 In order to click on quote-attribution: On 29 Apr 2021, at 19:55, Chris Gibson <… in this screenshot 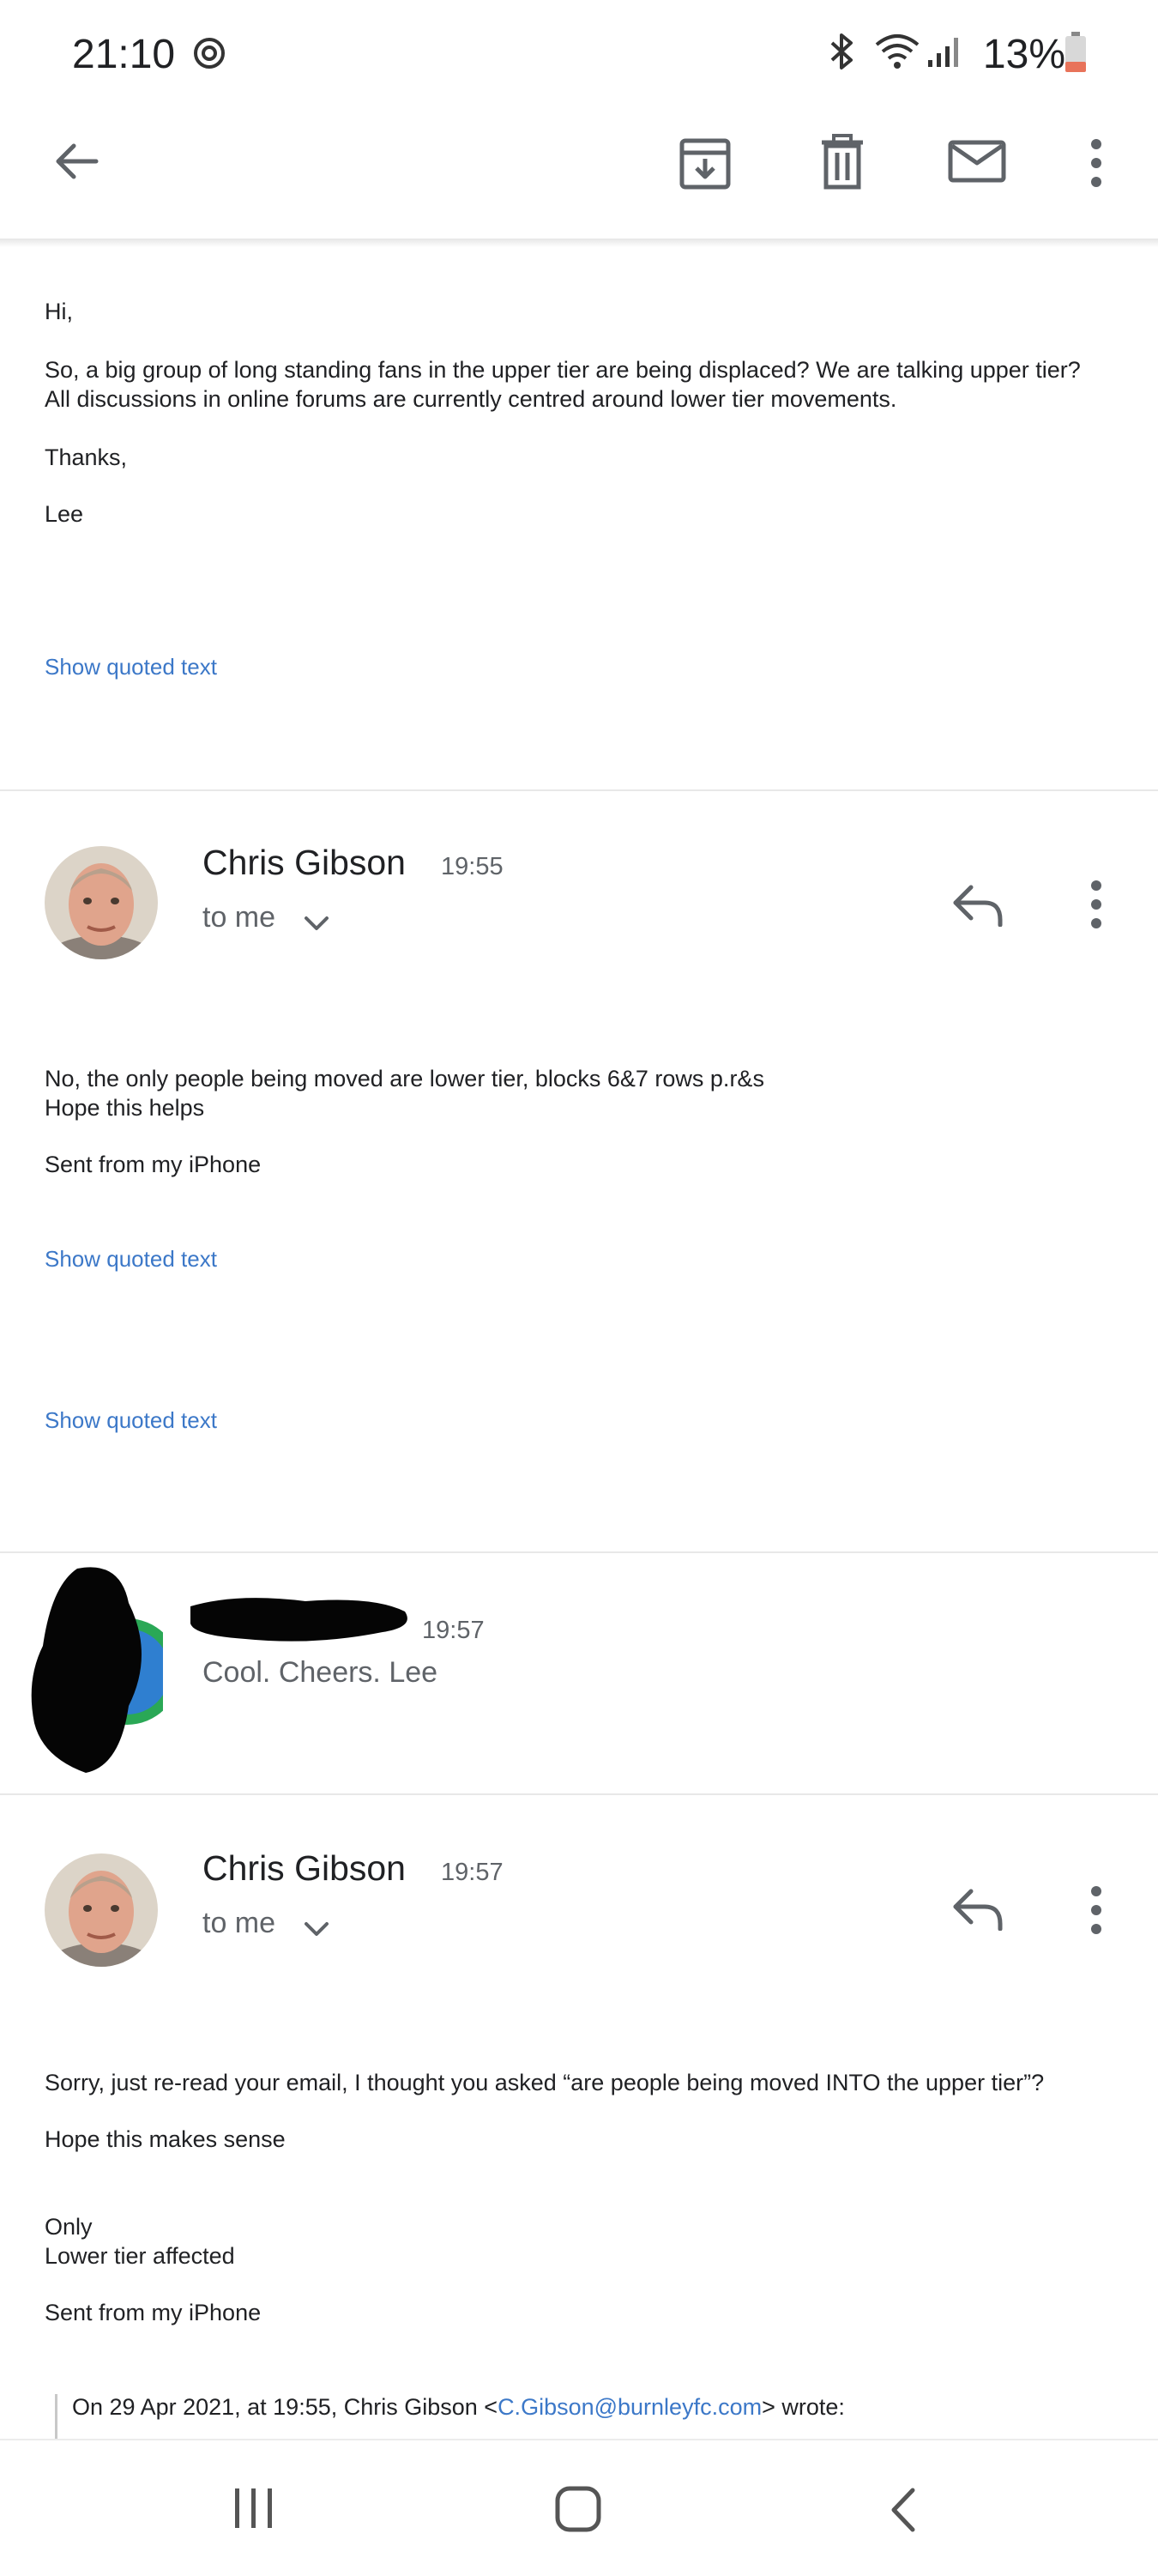, I will do `click(458, 2407)`.